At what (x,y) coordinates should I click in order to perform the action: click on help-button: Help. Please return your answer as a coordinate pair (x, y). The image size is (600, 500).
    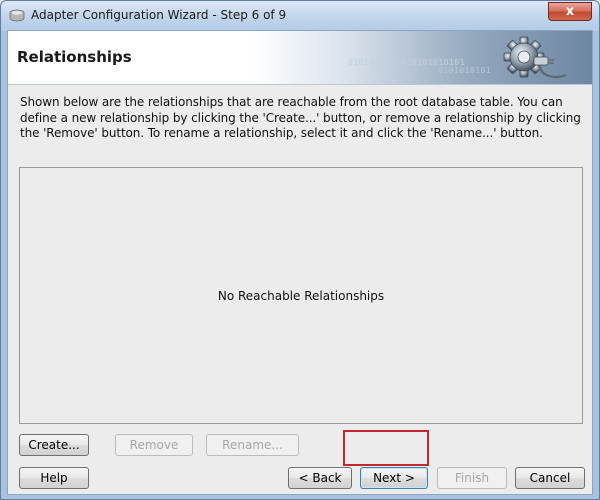
    Looking at the image, I should click on (54, 478).